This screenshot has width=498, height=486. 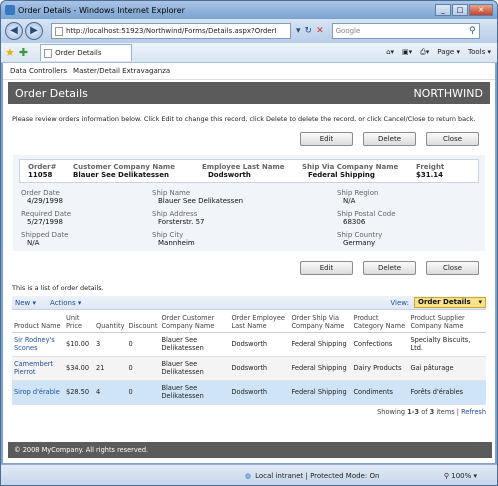 What do you see at coordinates (350, 167) in the screenshot?
I see `summary-label: Ship Via Company Name` at bounding box center [350, 167].